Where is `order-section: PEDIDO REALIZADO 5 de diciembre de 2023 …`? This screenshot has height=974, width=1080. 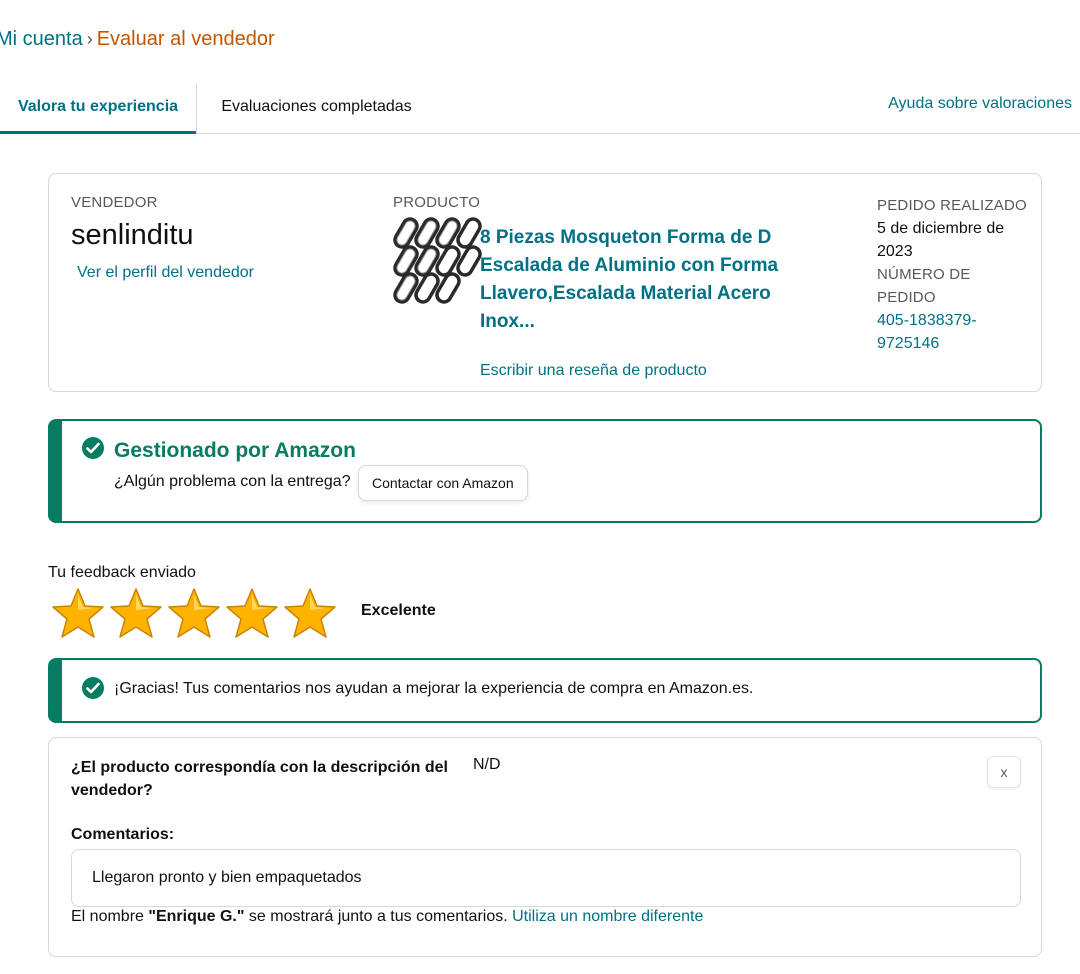
order-section: PEDIDO REALIZADO 5 de diciembre de 2023 … is located at coordinates (952, 274).